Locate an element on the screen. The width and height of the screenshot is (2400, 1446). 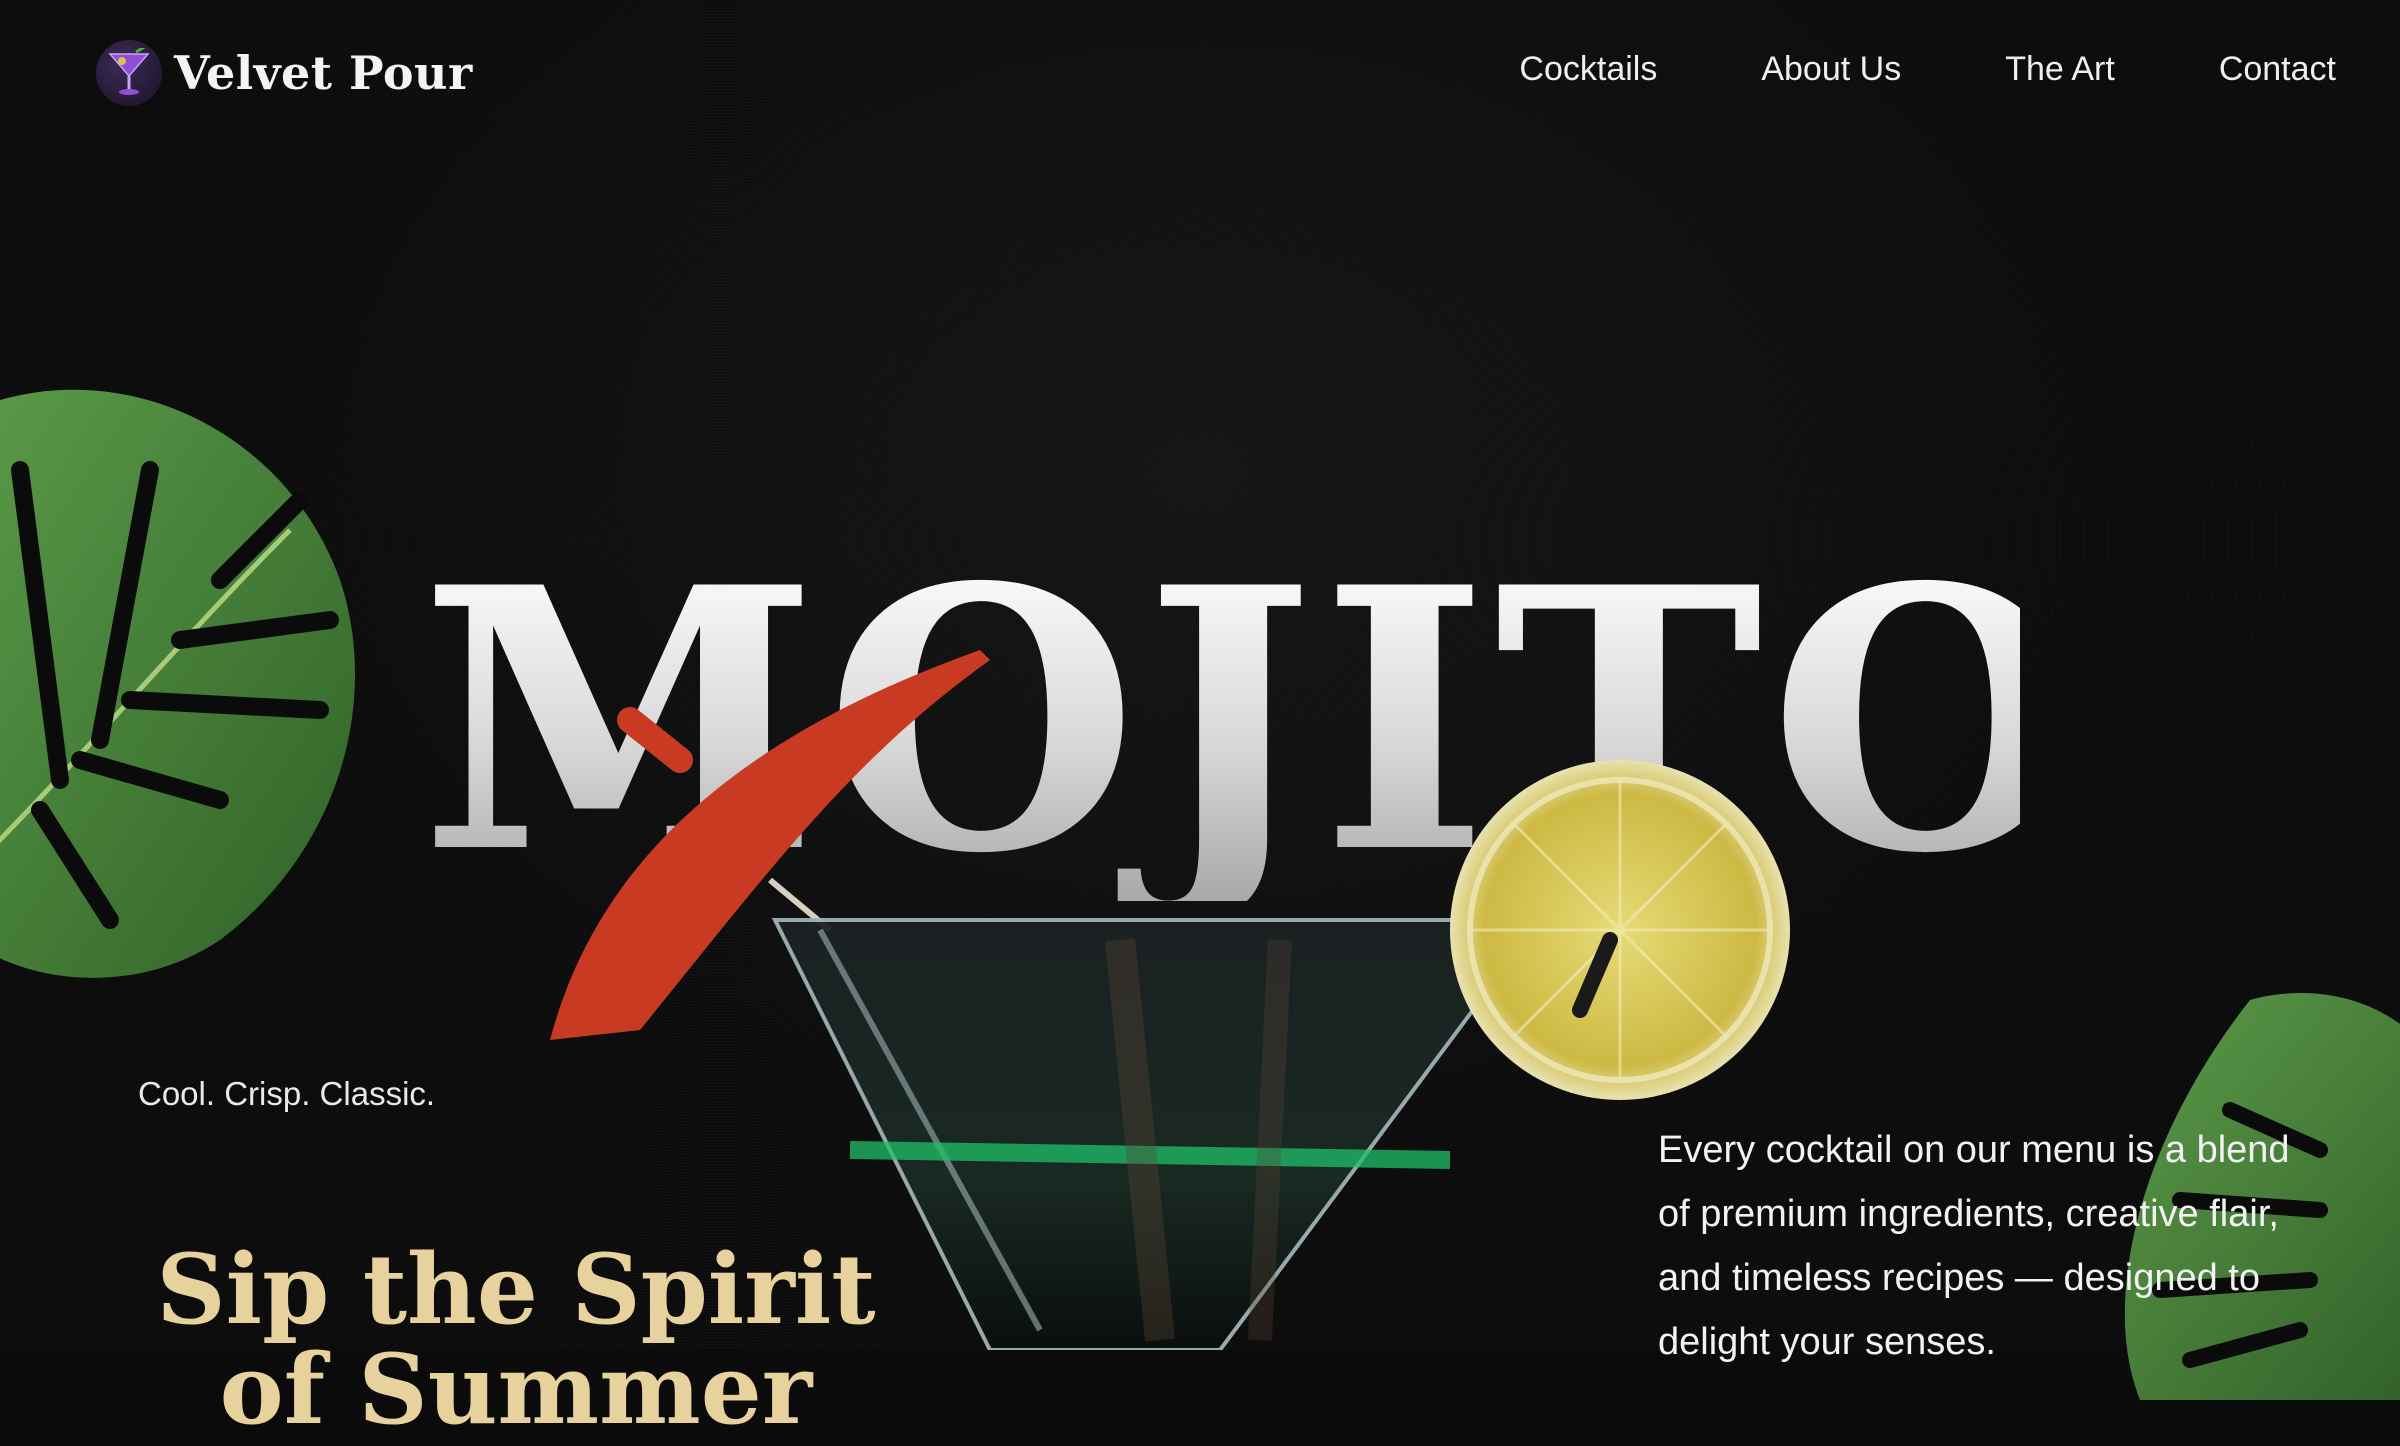
brand-logo: Velvet Pour is located at coordinates (284, 73).